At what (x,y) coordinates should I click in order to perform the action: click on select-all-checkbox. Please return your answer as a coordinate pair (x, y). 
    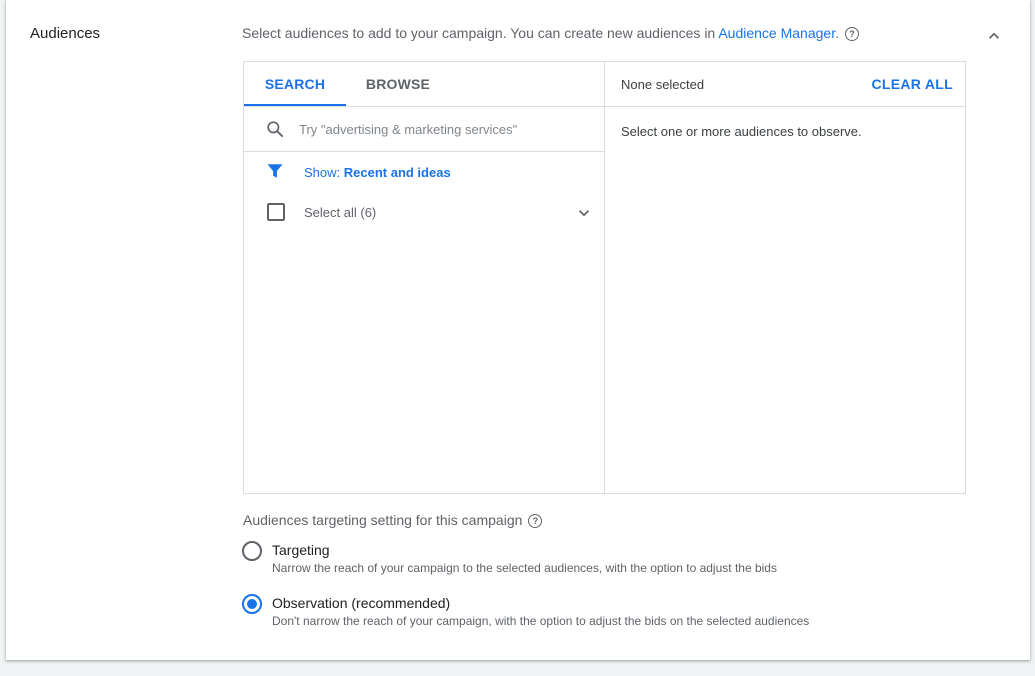
    Looking at the image, I should click on (276, 212).